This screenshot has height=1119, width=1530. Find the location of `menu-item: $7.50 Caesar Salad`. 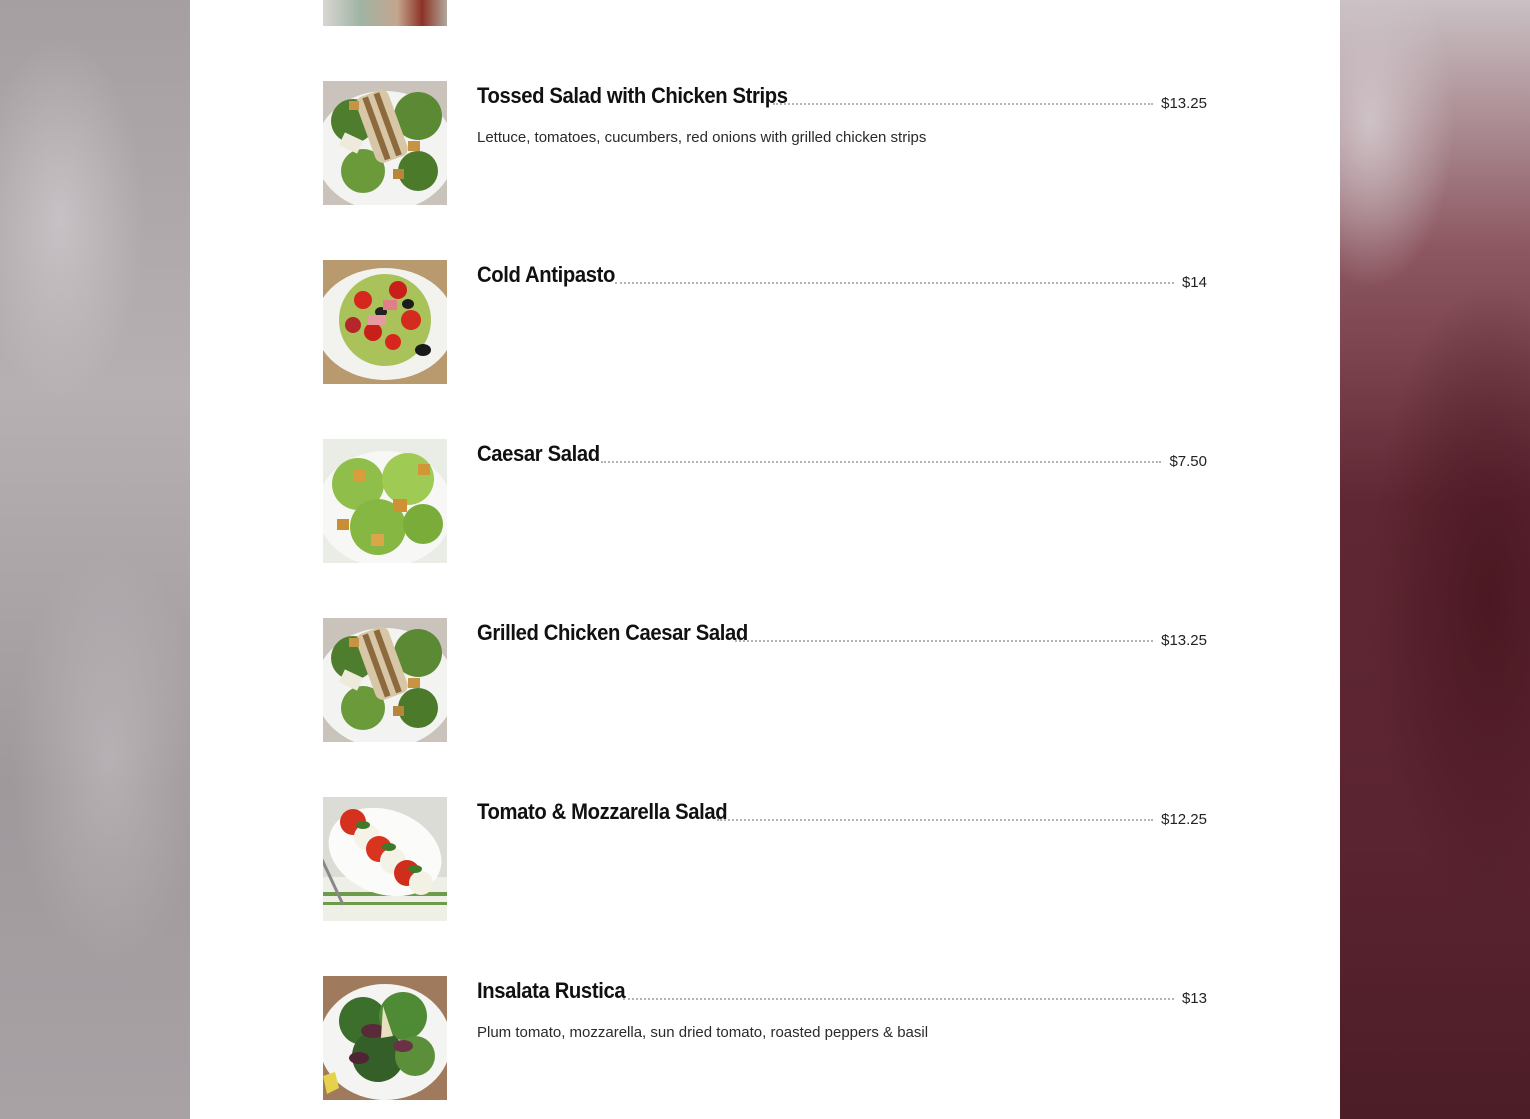

menu-item: $7.50 Caesar Salad is located at coordinates (765, 501).